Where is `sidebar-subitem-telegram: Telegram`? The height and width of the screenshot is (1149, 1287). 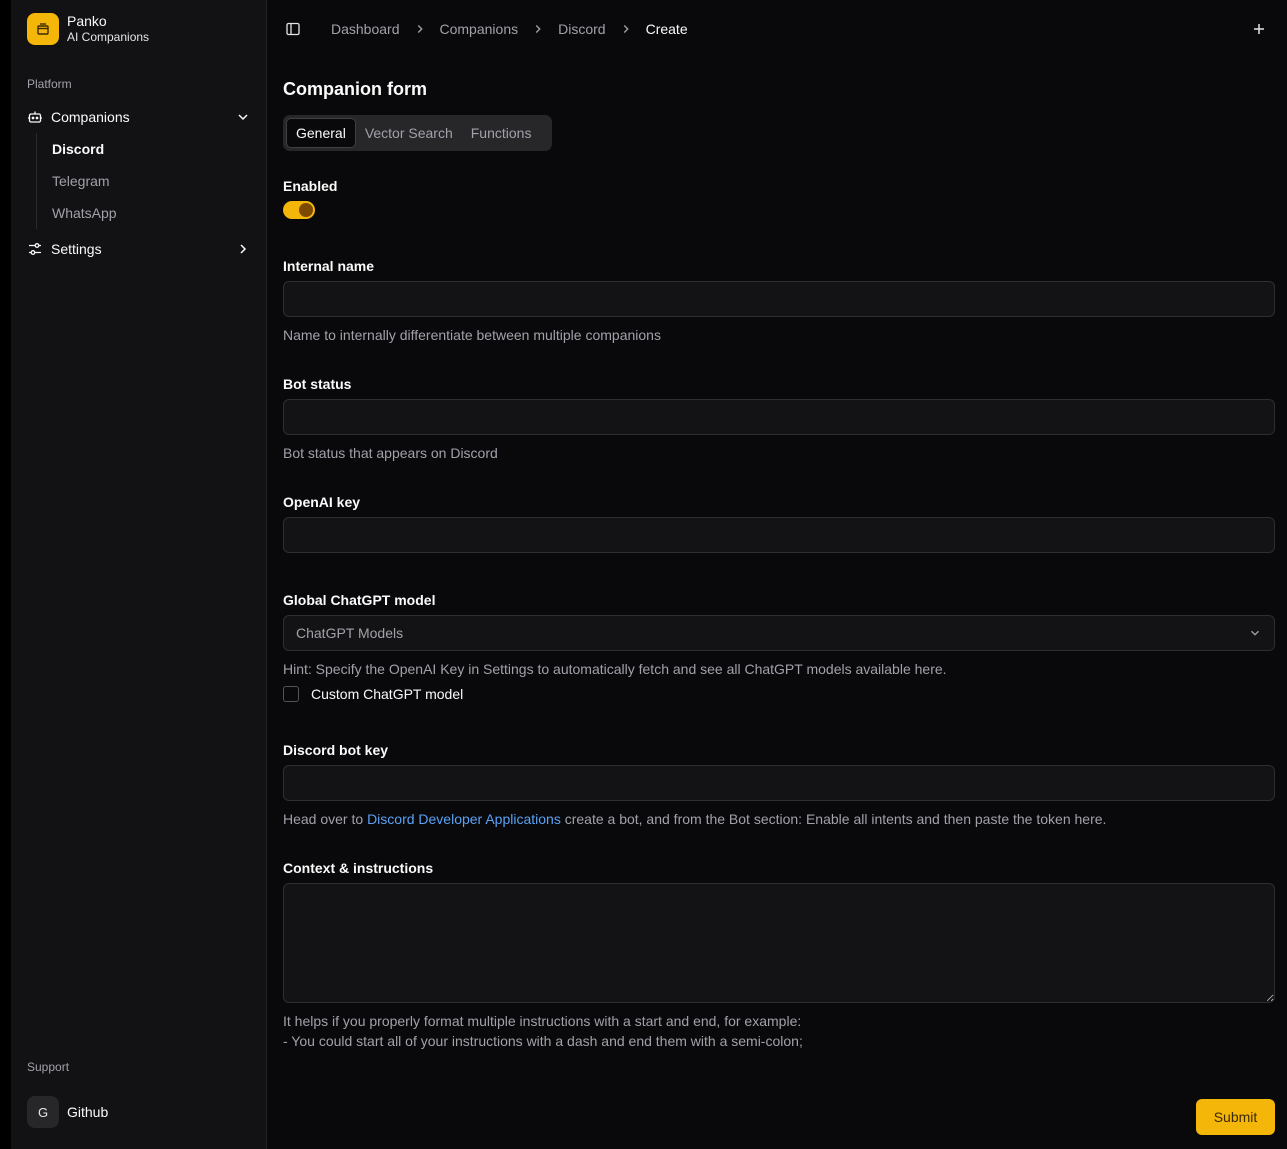
sidebar-subitem-telegram: Telegram is located at coordinates (81, 181).